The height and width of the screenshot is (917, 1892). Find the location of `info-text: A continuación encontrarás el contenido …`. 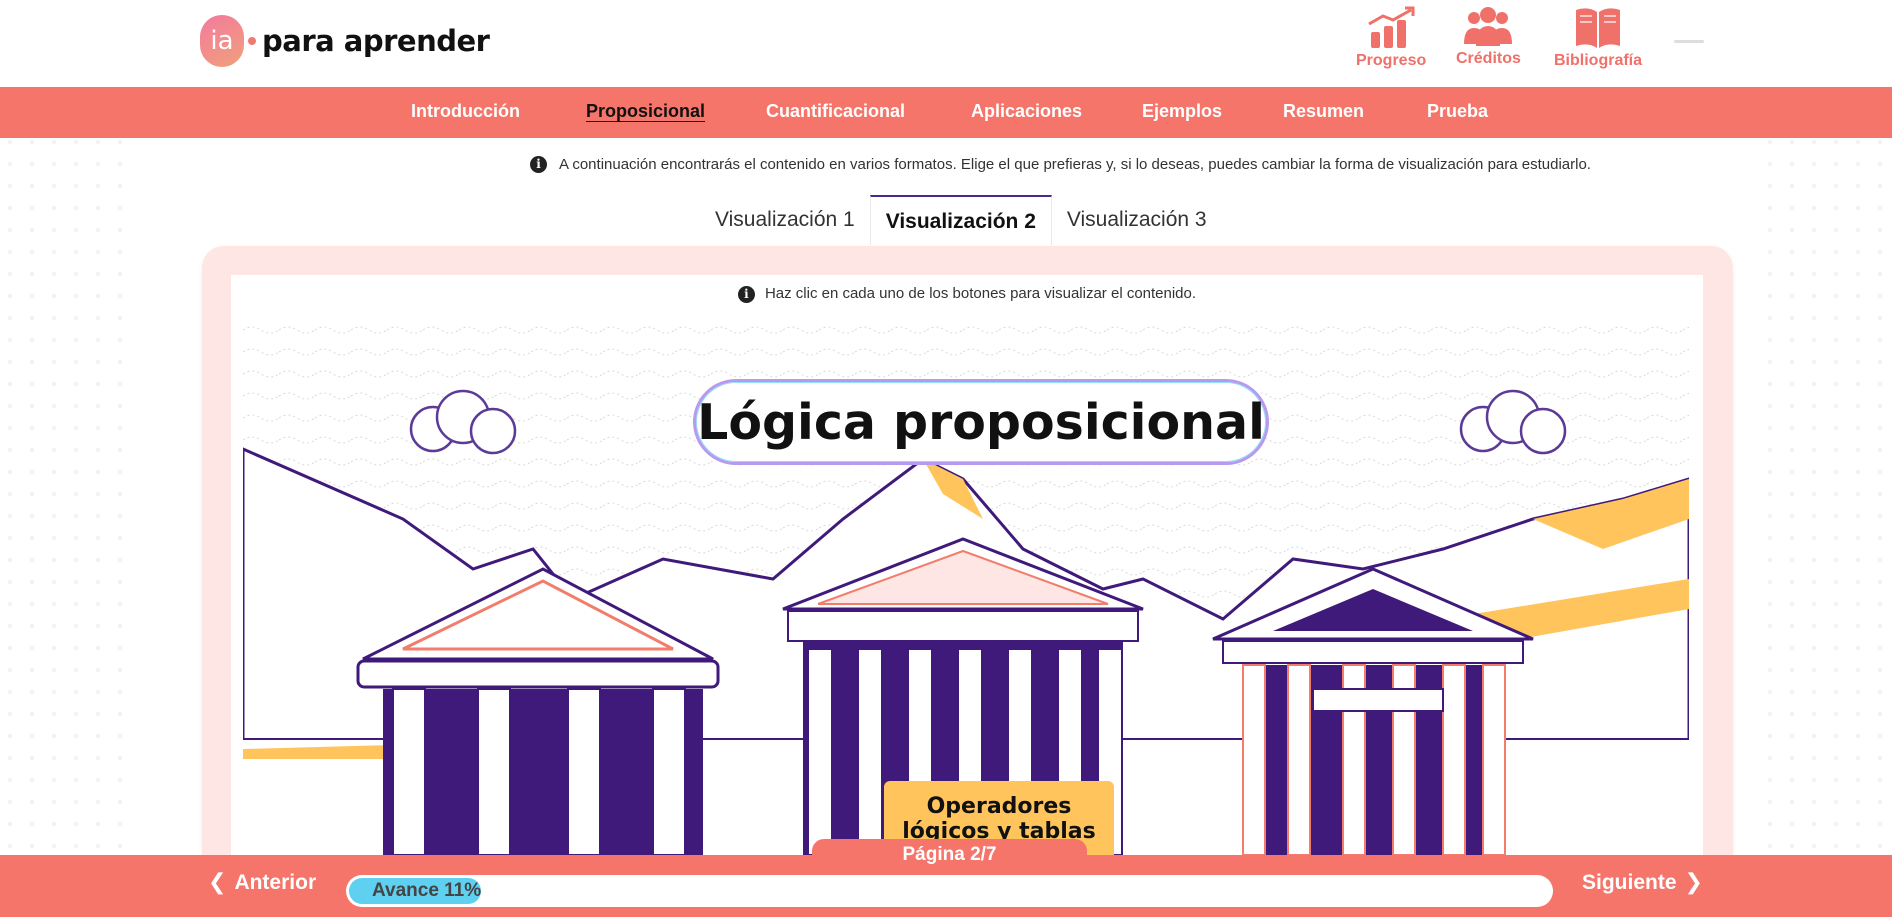

info-text: A continuación encontrarás el contenido … is located at coordinates (1075, 164).